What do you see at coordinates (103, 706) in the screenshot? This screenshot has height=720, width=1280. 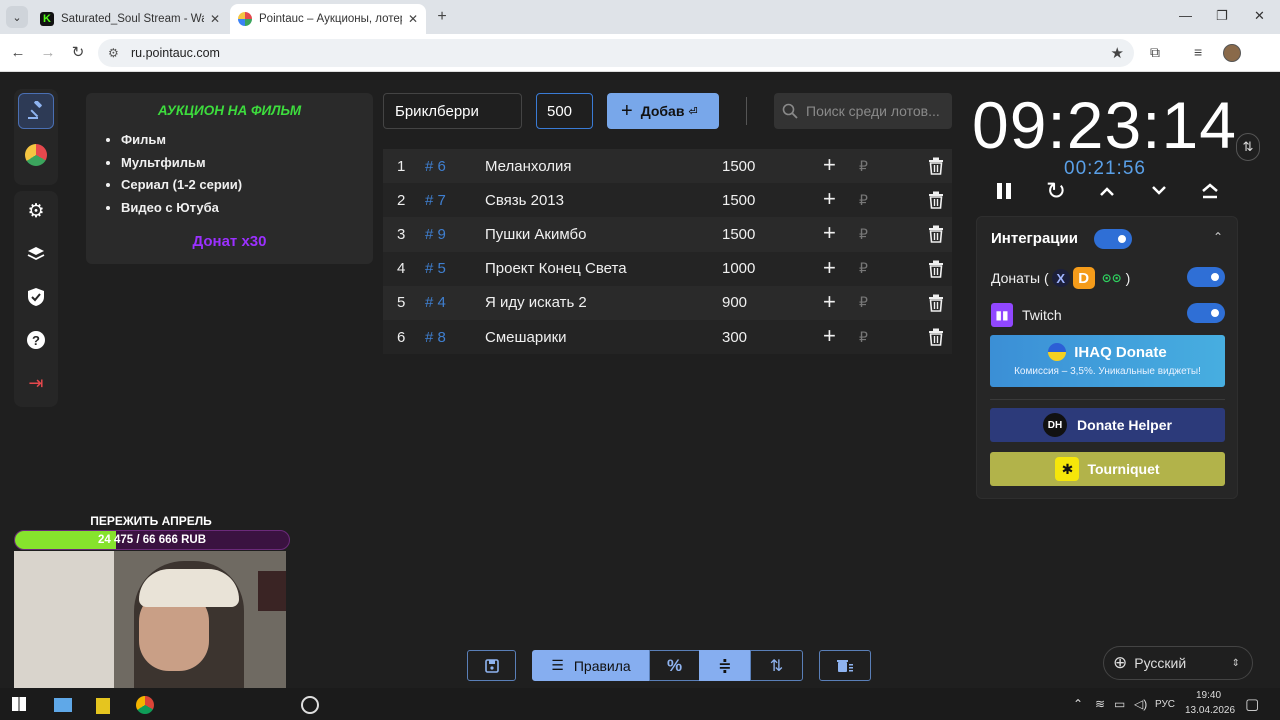 I see `app-taskbar-icon` at bounding box center [103, 706].